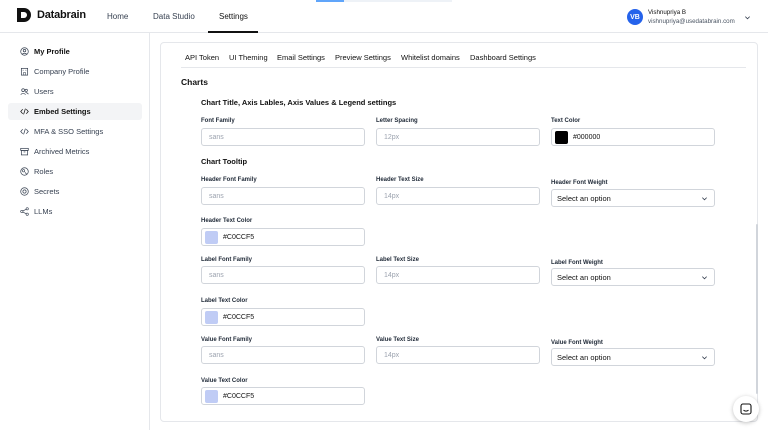 This screenshot has height=430, width=768. What do you see at coordinates (24, 151) in the screenshot?
I see `archive-icon` at bounding box center [24, 151].